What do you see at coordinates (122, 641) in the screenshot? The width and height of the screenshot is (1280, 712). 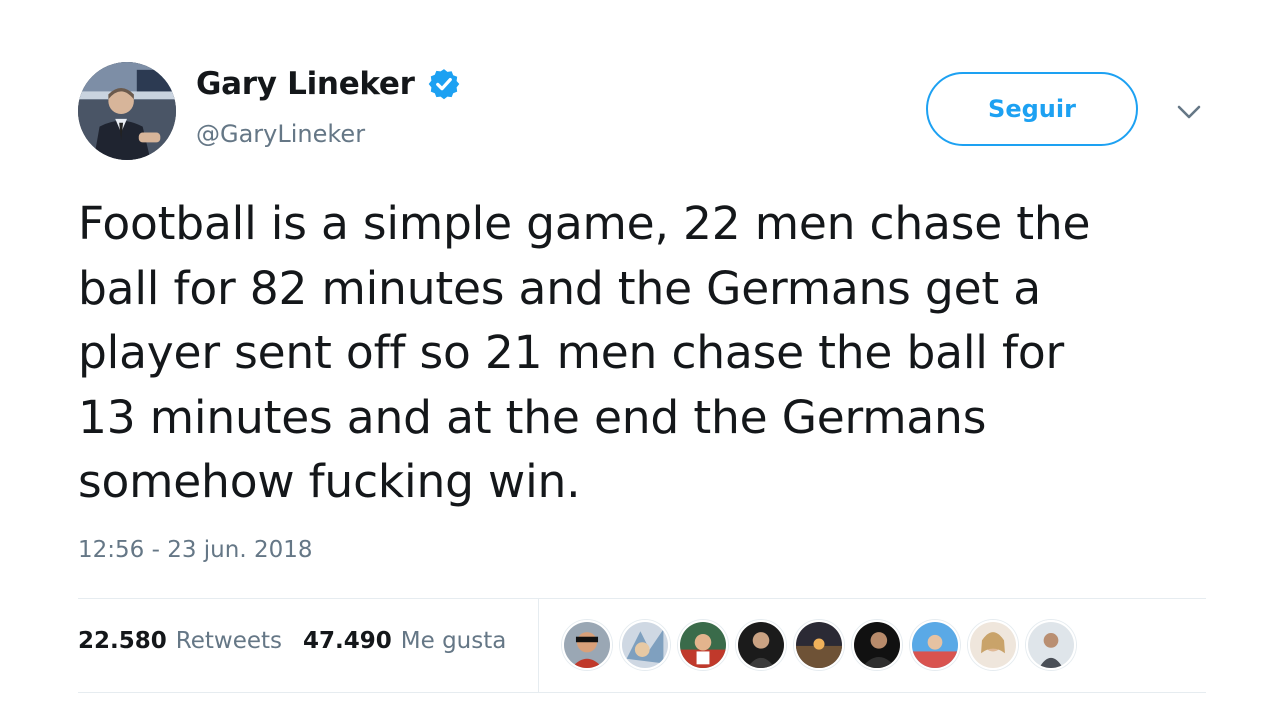 I see `retweets-count: 22.580` at bounding box center [122, 641].